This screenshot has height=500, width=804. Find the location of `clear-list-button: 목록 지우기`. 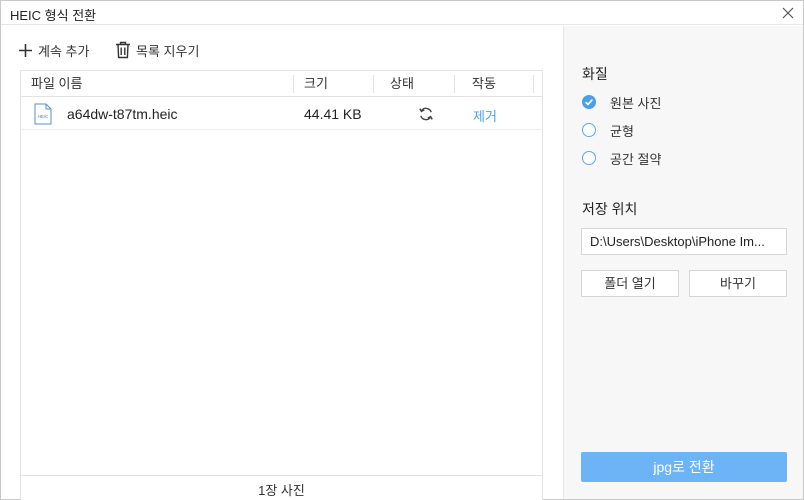

clear-list-button: 목록 지우기 is located at coordinates (157, 50).